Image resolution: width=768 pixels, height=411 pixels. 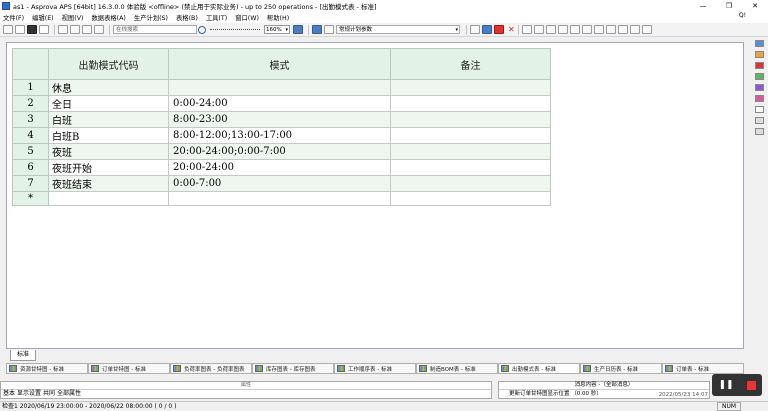 I want to click on minimize-button: —, so click(x=703, y=6).